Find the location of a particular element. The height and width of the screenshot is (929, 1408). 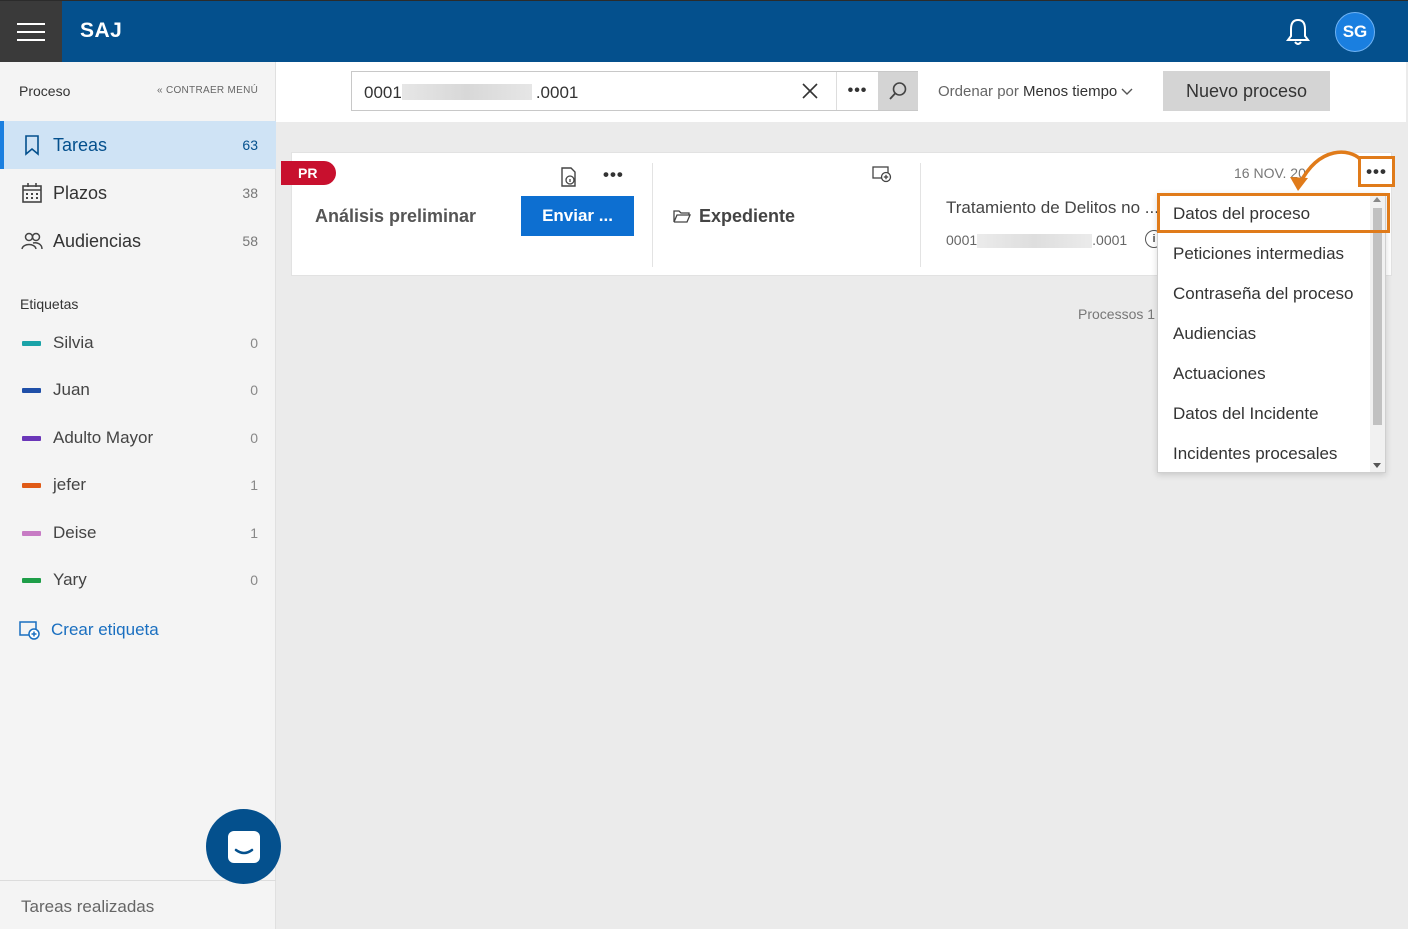

sidebar-item-plazos: Plazos 38 is located at coordinates (138, 193).